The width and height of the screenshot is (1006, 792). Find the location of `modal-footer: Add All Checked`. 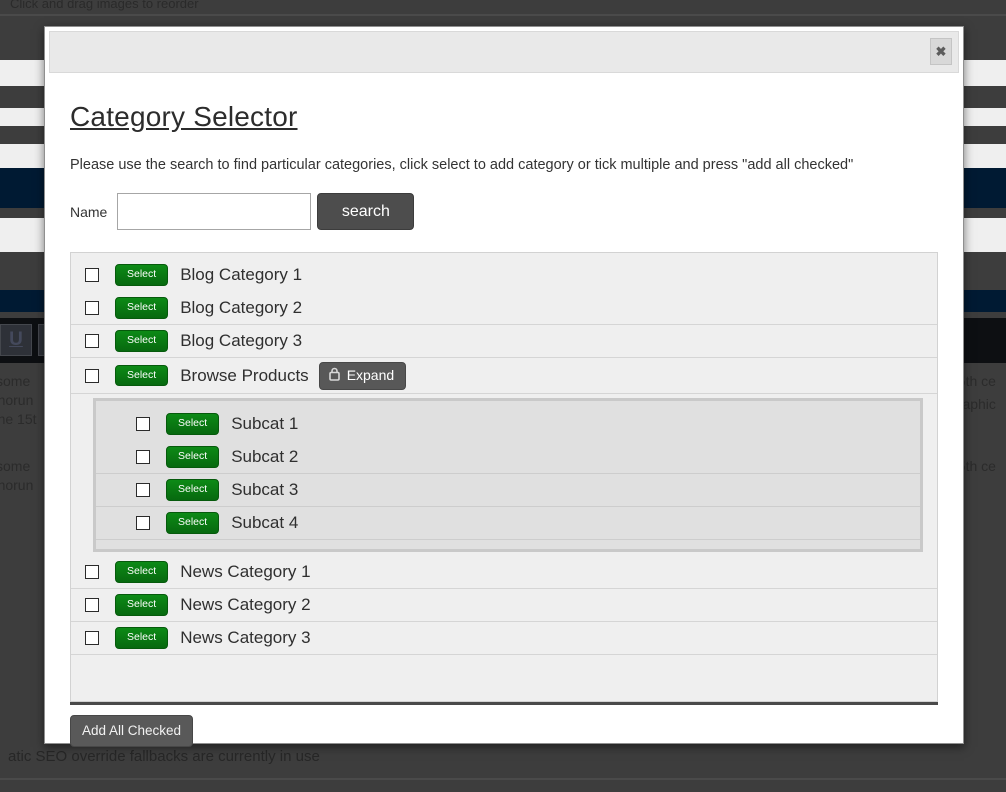

modal-footer: Add All Checked is located at coordinates (504, 724).